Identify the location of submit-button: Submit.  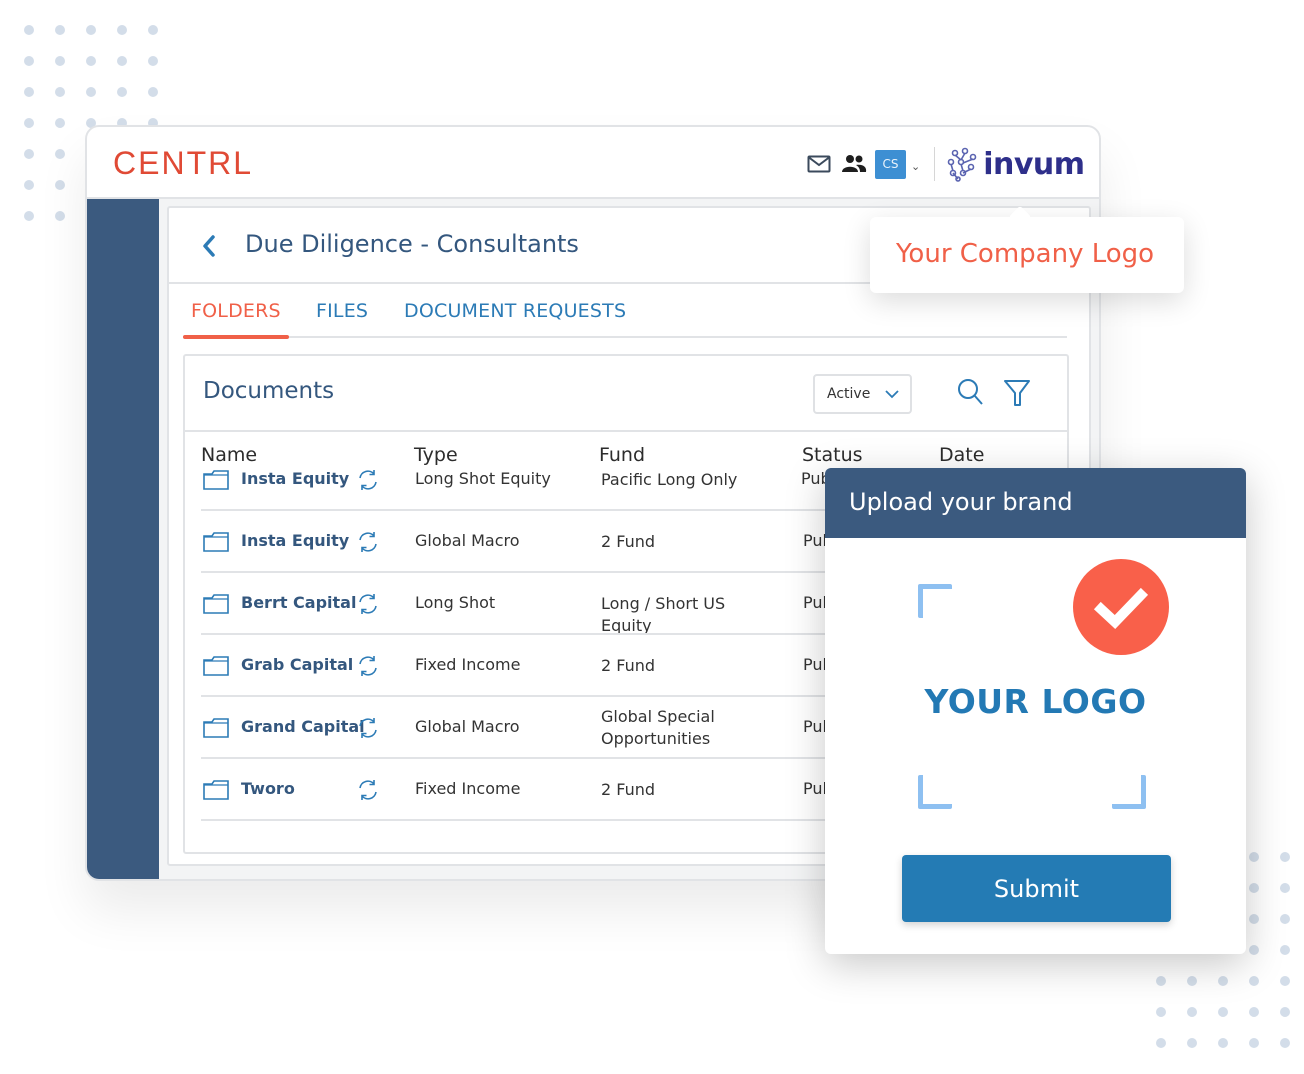
(1036, 888).